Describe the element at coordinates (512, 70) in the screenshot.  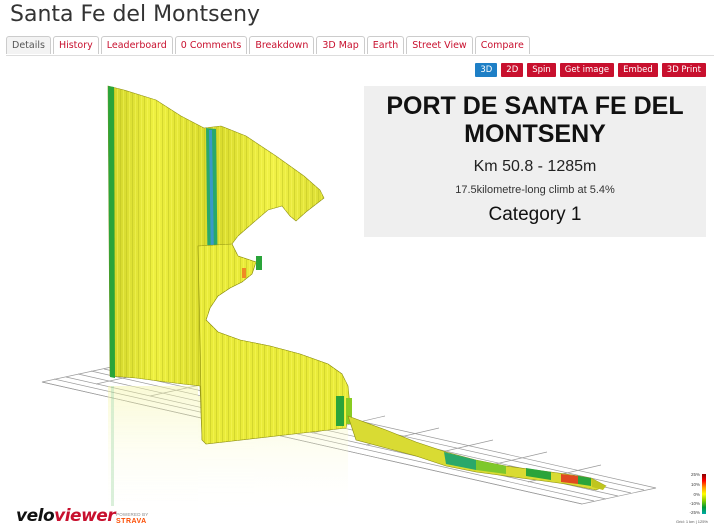
I see `2d-button: 2D` at that location.